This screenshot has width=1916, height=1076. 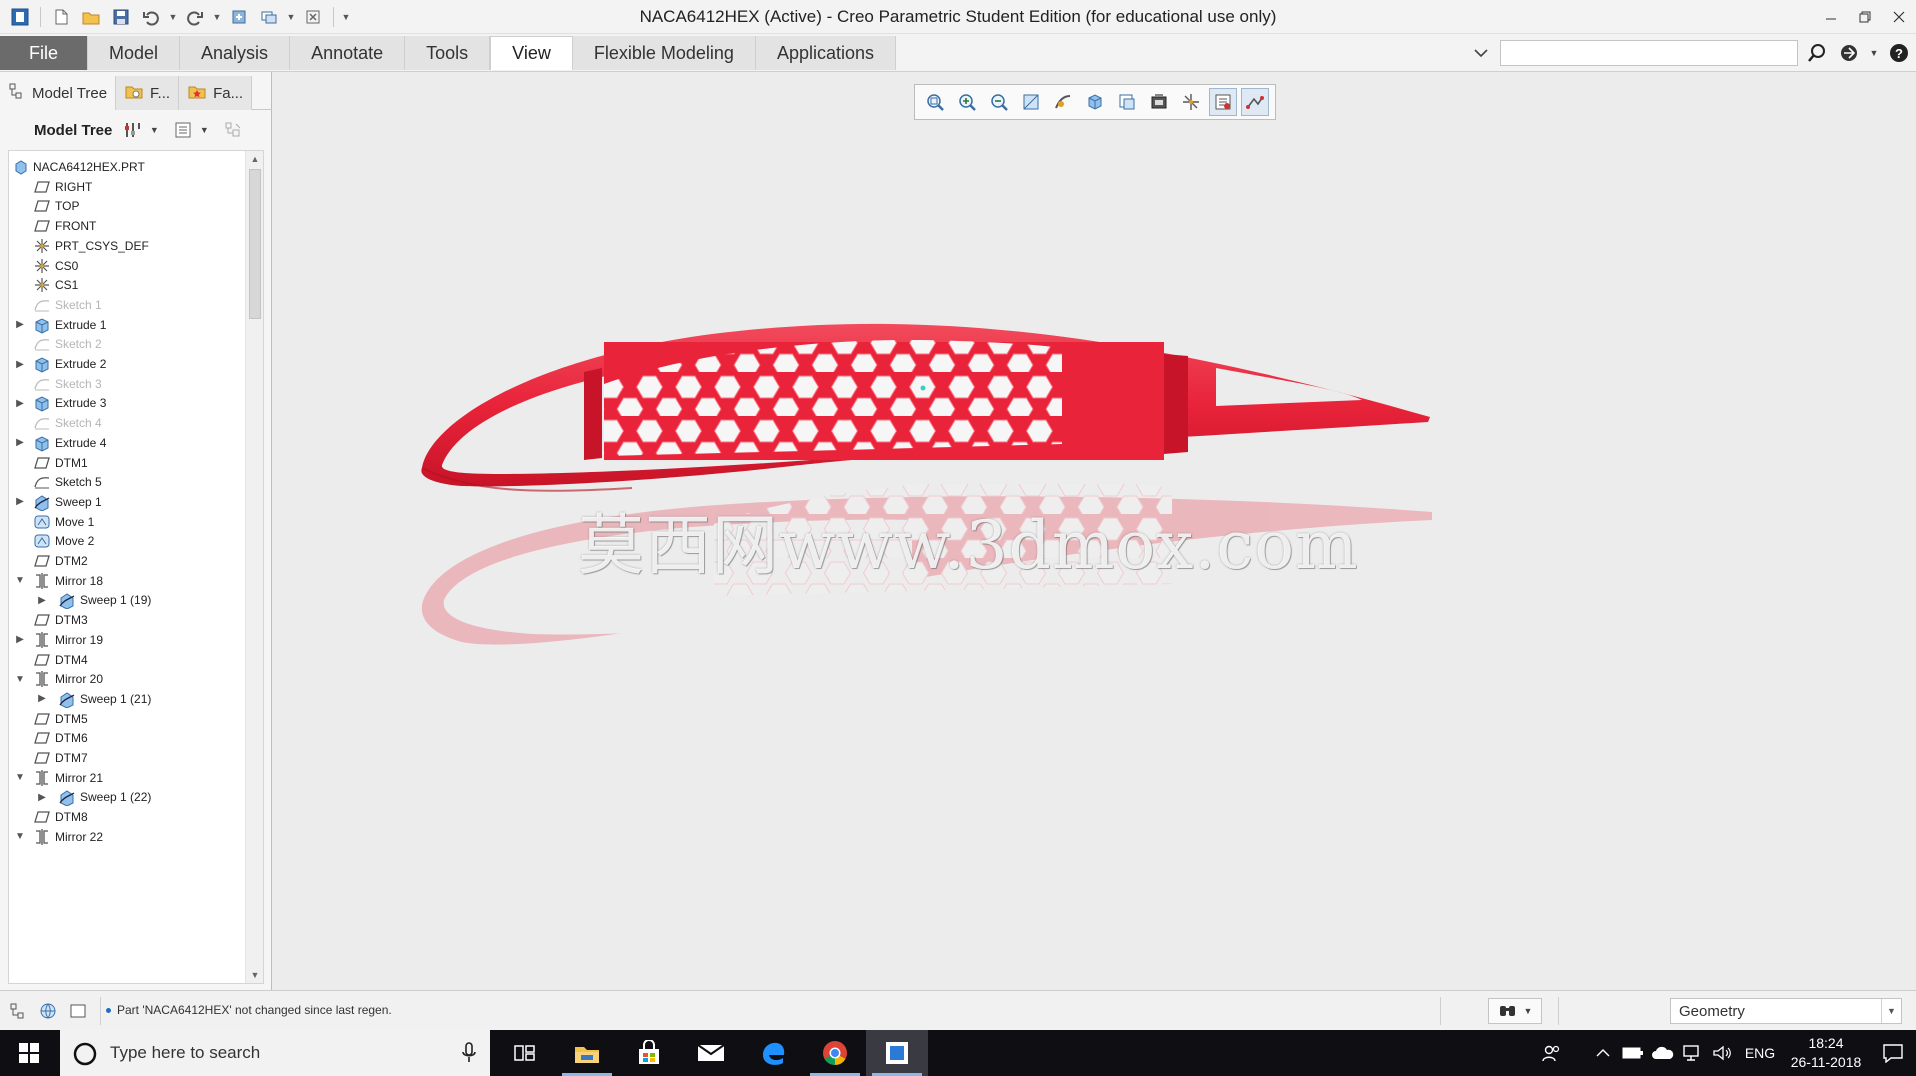 I want to click on tree-columns-icon, so click(x=183, y=130).